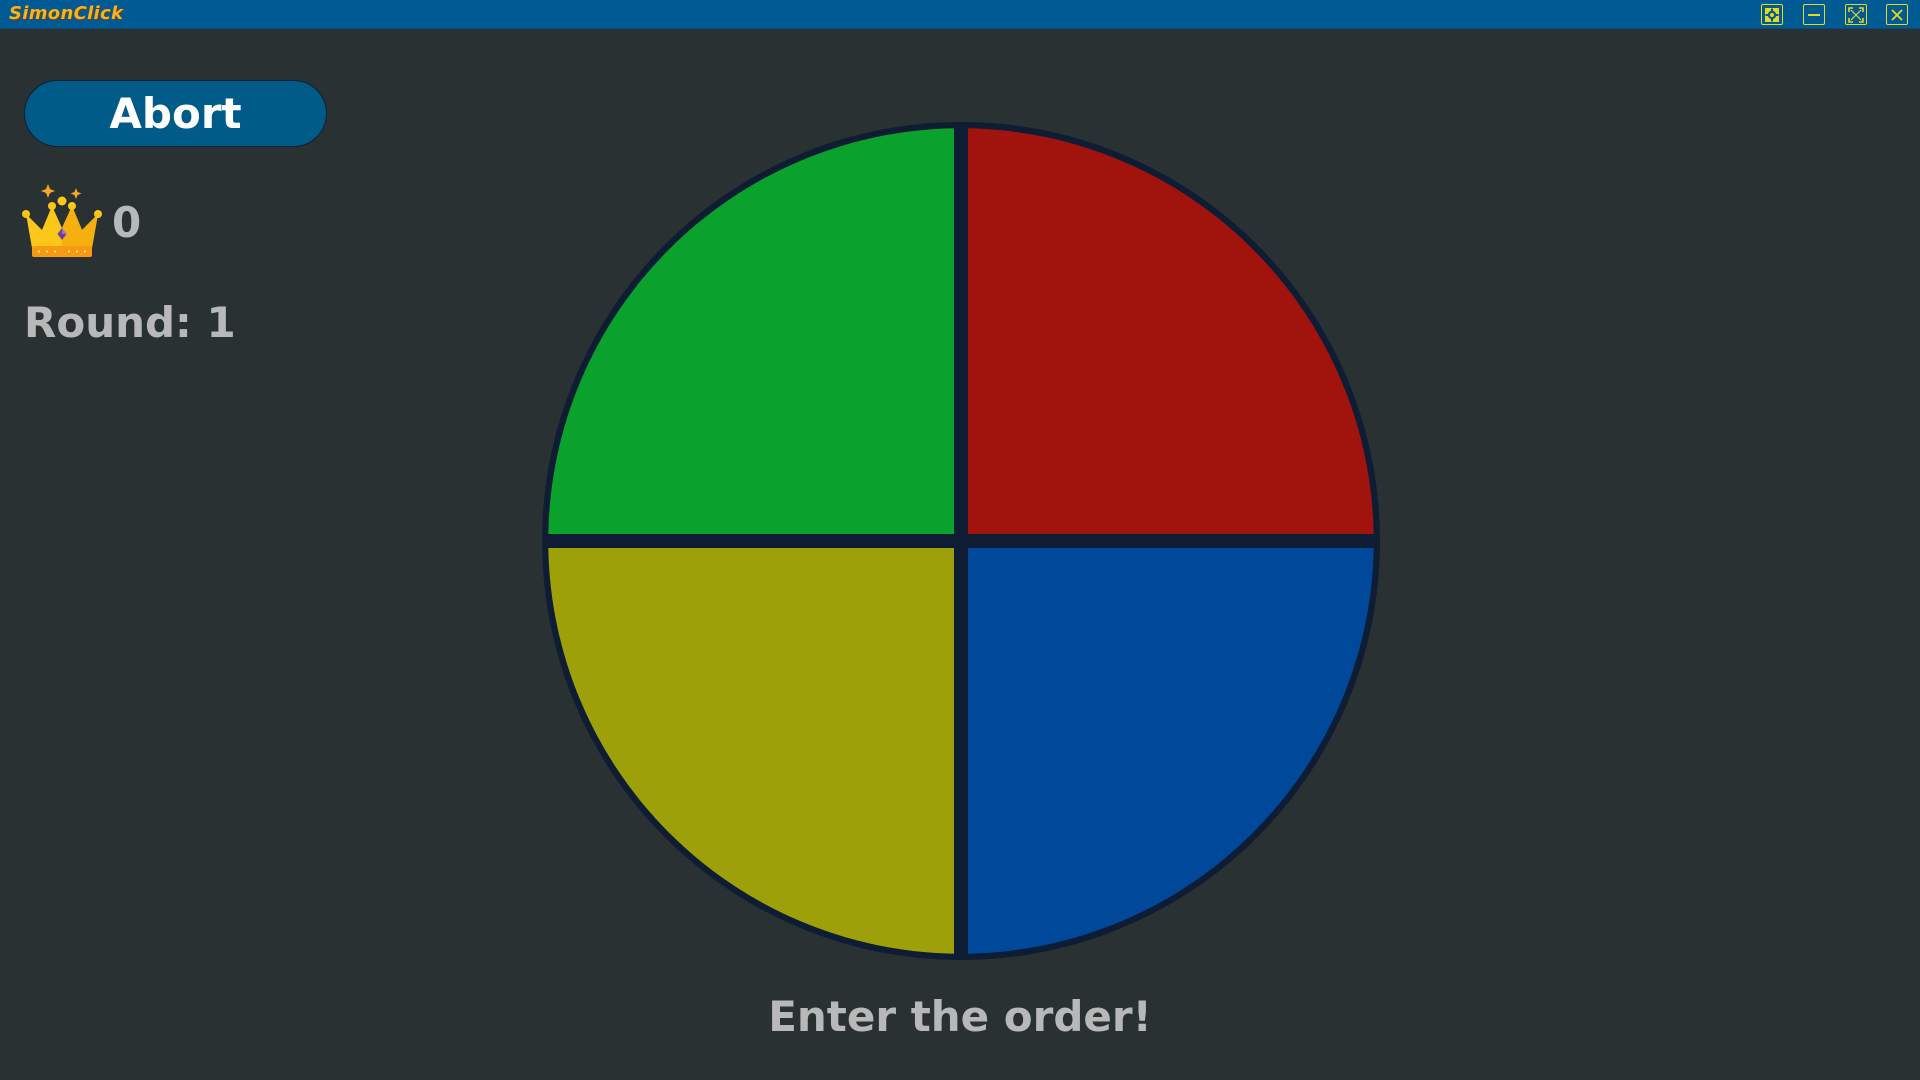 This screenshot has width=1920, height=1080. Describe the element at coordinates (751, 751) in the screenshot. I see `yellow-quadrant` at that location.